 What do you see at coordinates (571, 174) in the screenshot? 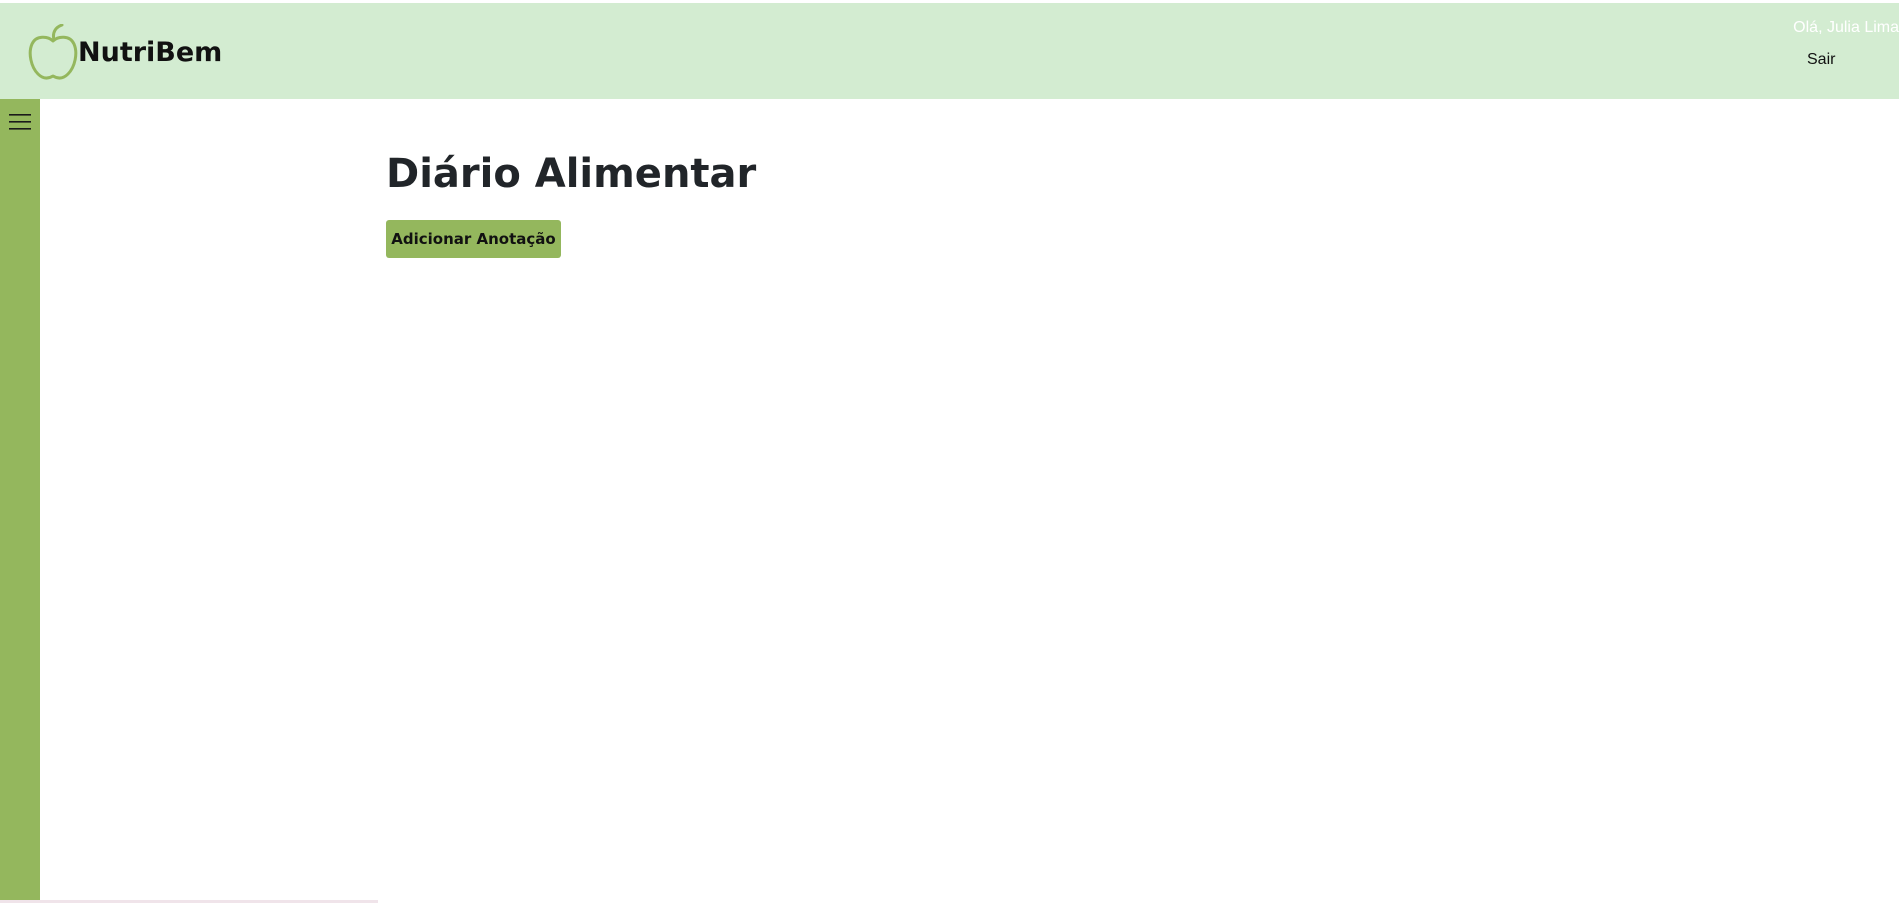
I see `page-title: Diário Alimentar` at bounding box center [571, 174].